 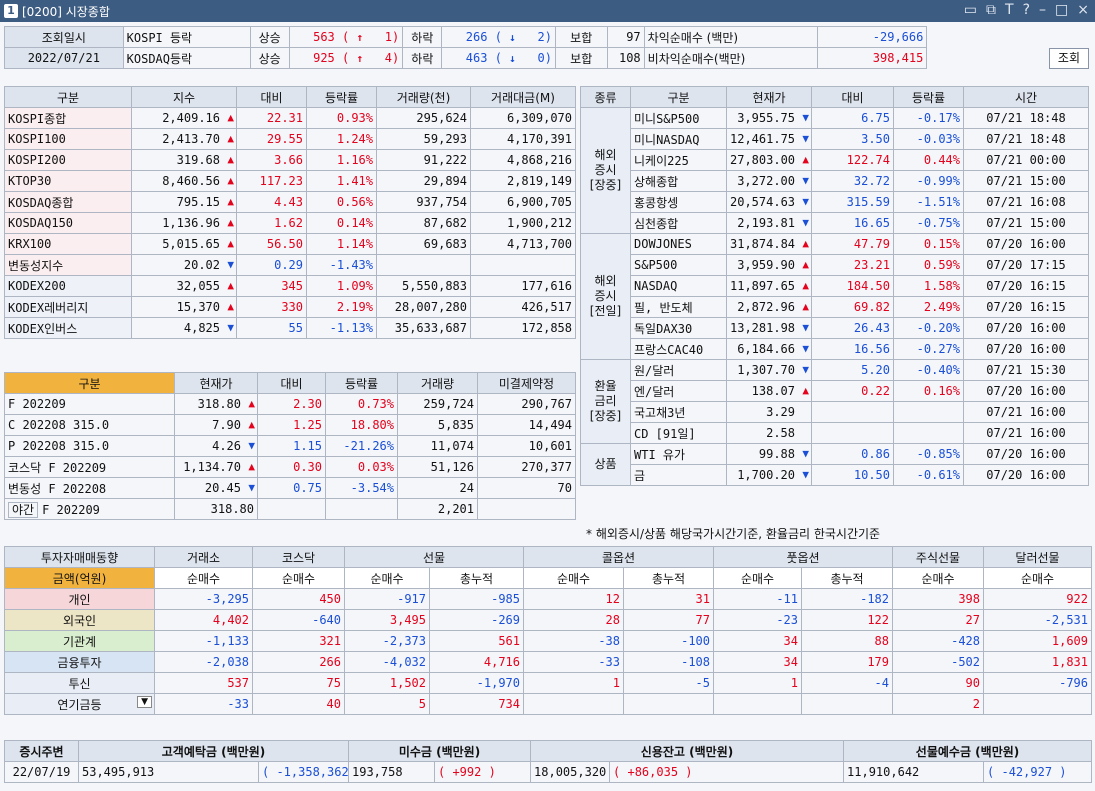 I want to click on help-icon: ?, so click(x=1026, y=10).